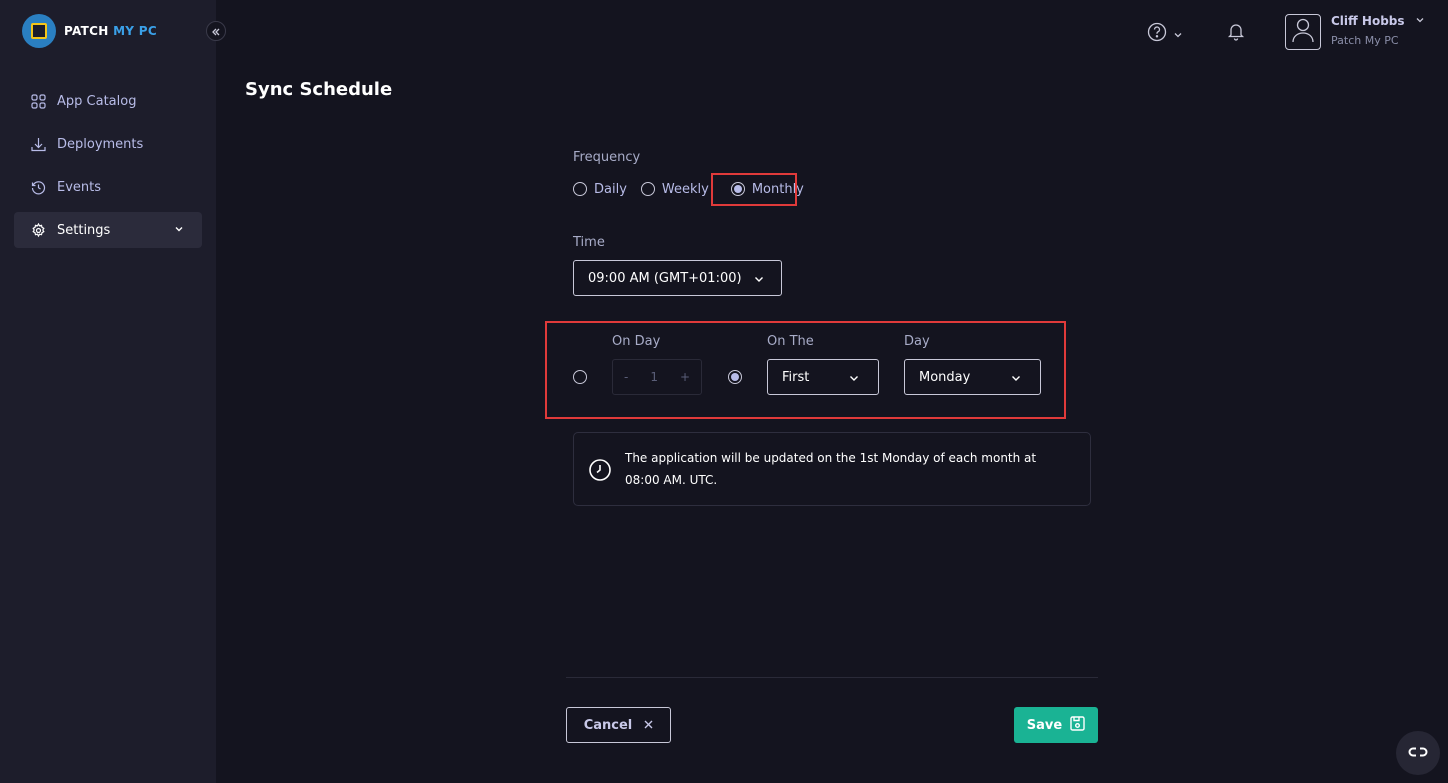 The width and height of the screenshot is (1448, 783). I want to click on collapse-sidebar-button, so click(216, 31).